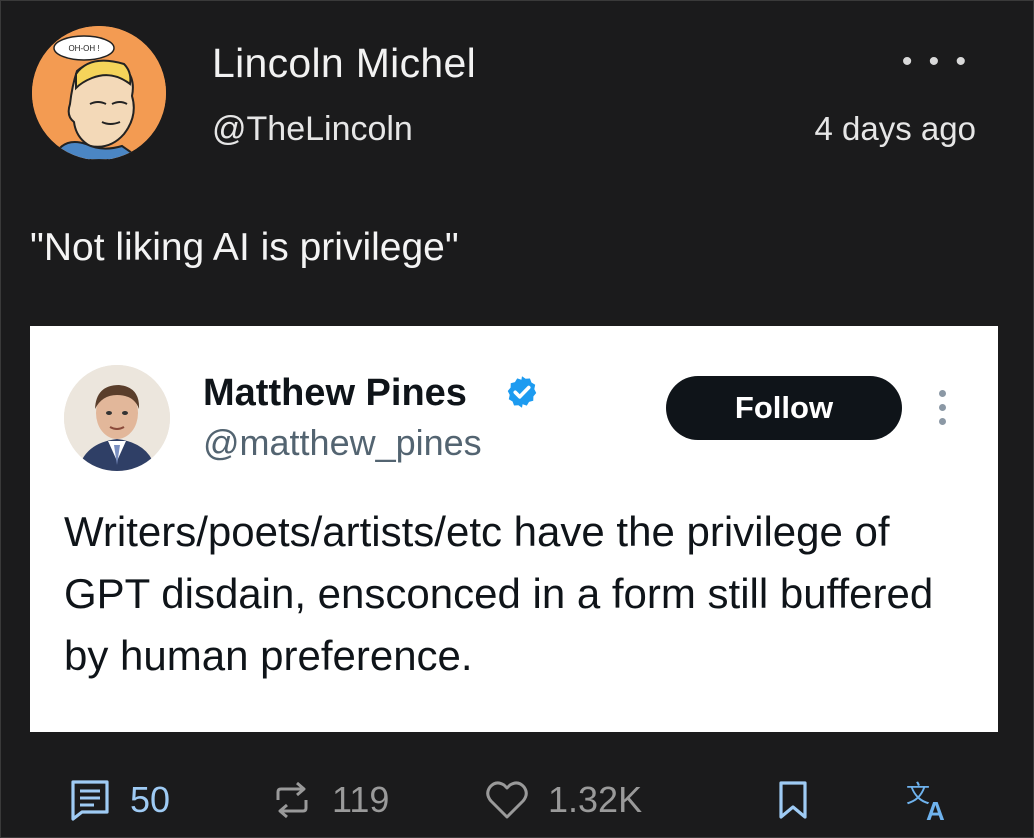  What do you see at coordinates (335, 393) in the screenshot?
I see `embedded-author-name: Matthew Pines` at bounding box center [335, 393].